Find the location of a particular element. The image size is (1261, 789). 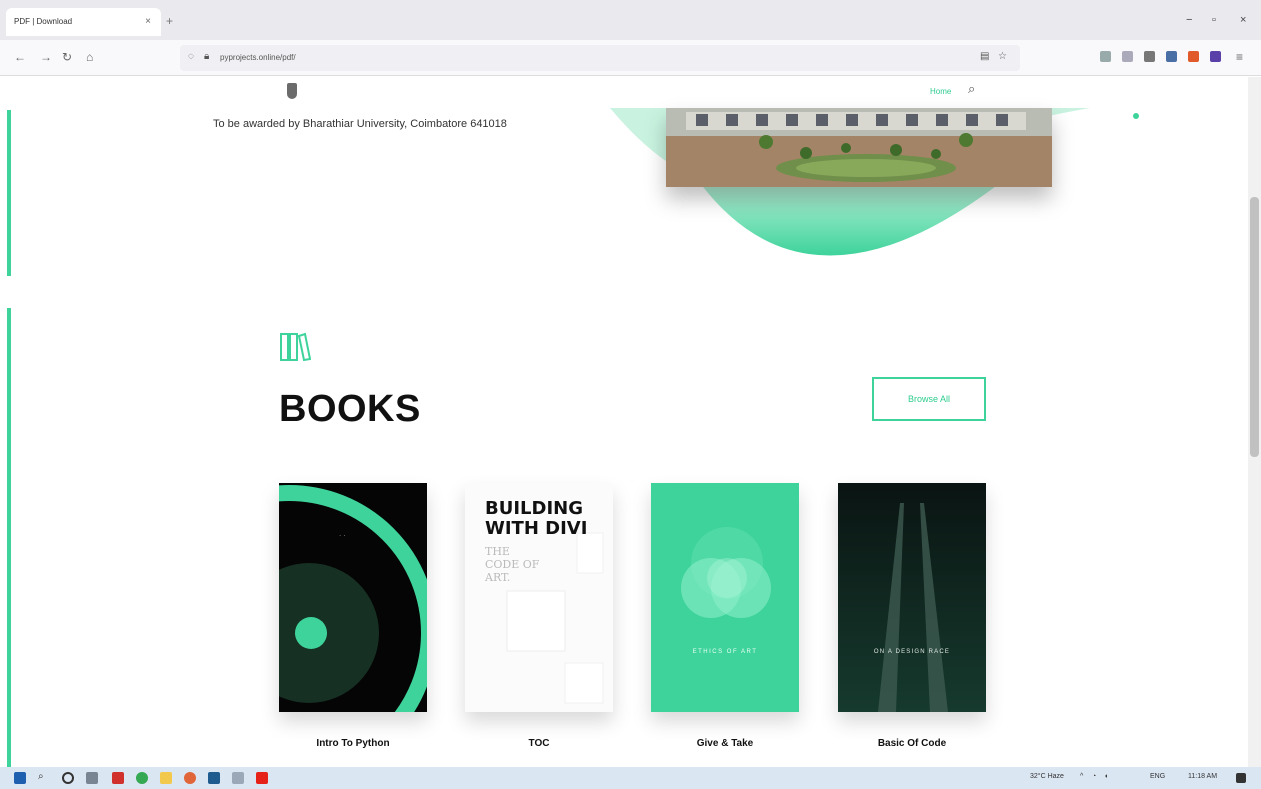

tab-close-icon: × is located at coordinates (148, 21).